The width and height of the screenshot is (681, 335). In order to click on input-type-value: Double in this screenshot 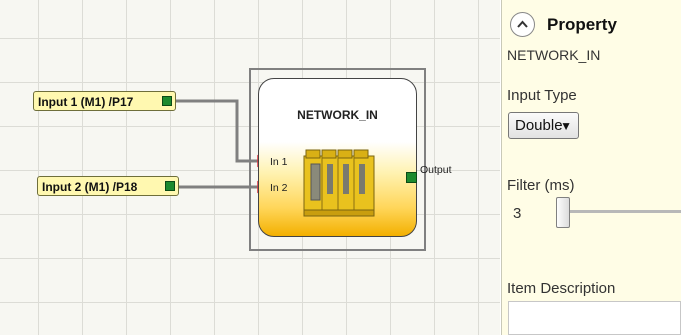, I will do `click(539, 125)`.